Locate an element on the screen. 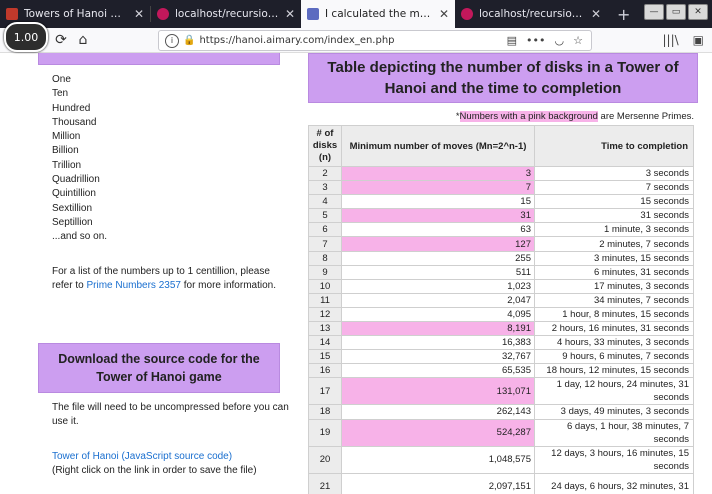 Image resolution: width=712 pixels, height=494 pixels. disk-count-cell: 3 is located at coordinates (325, 188).